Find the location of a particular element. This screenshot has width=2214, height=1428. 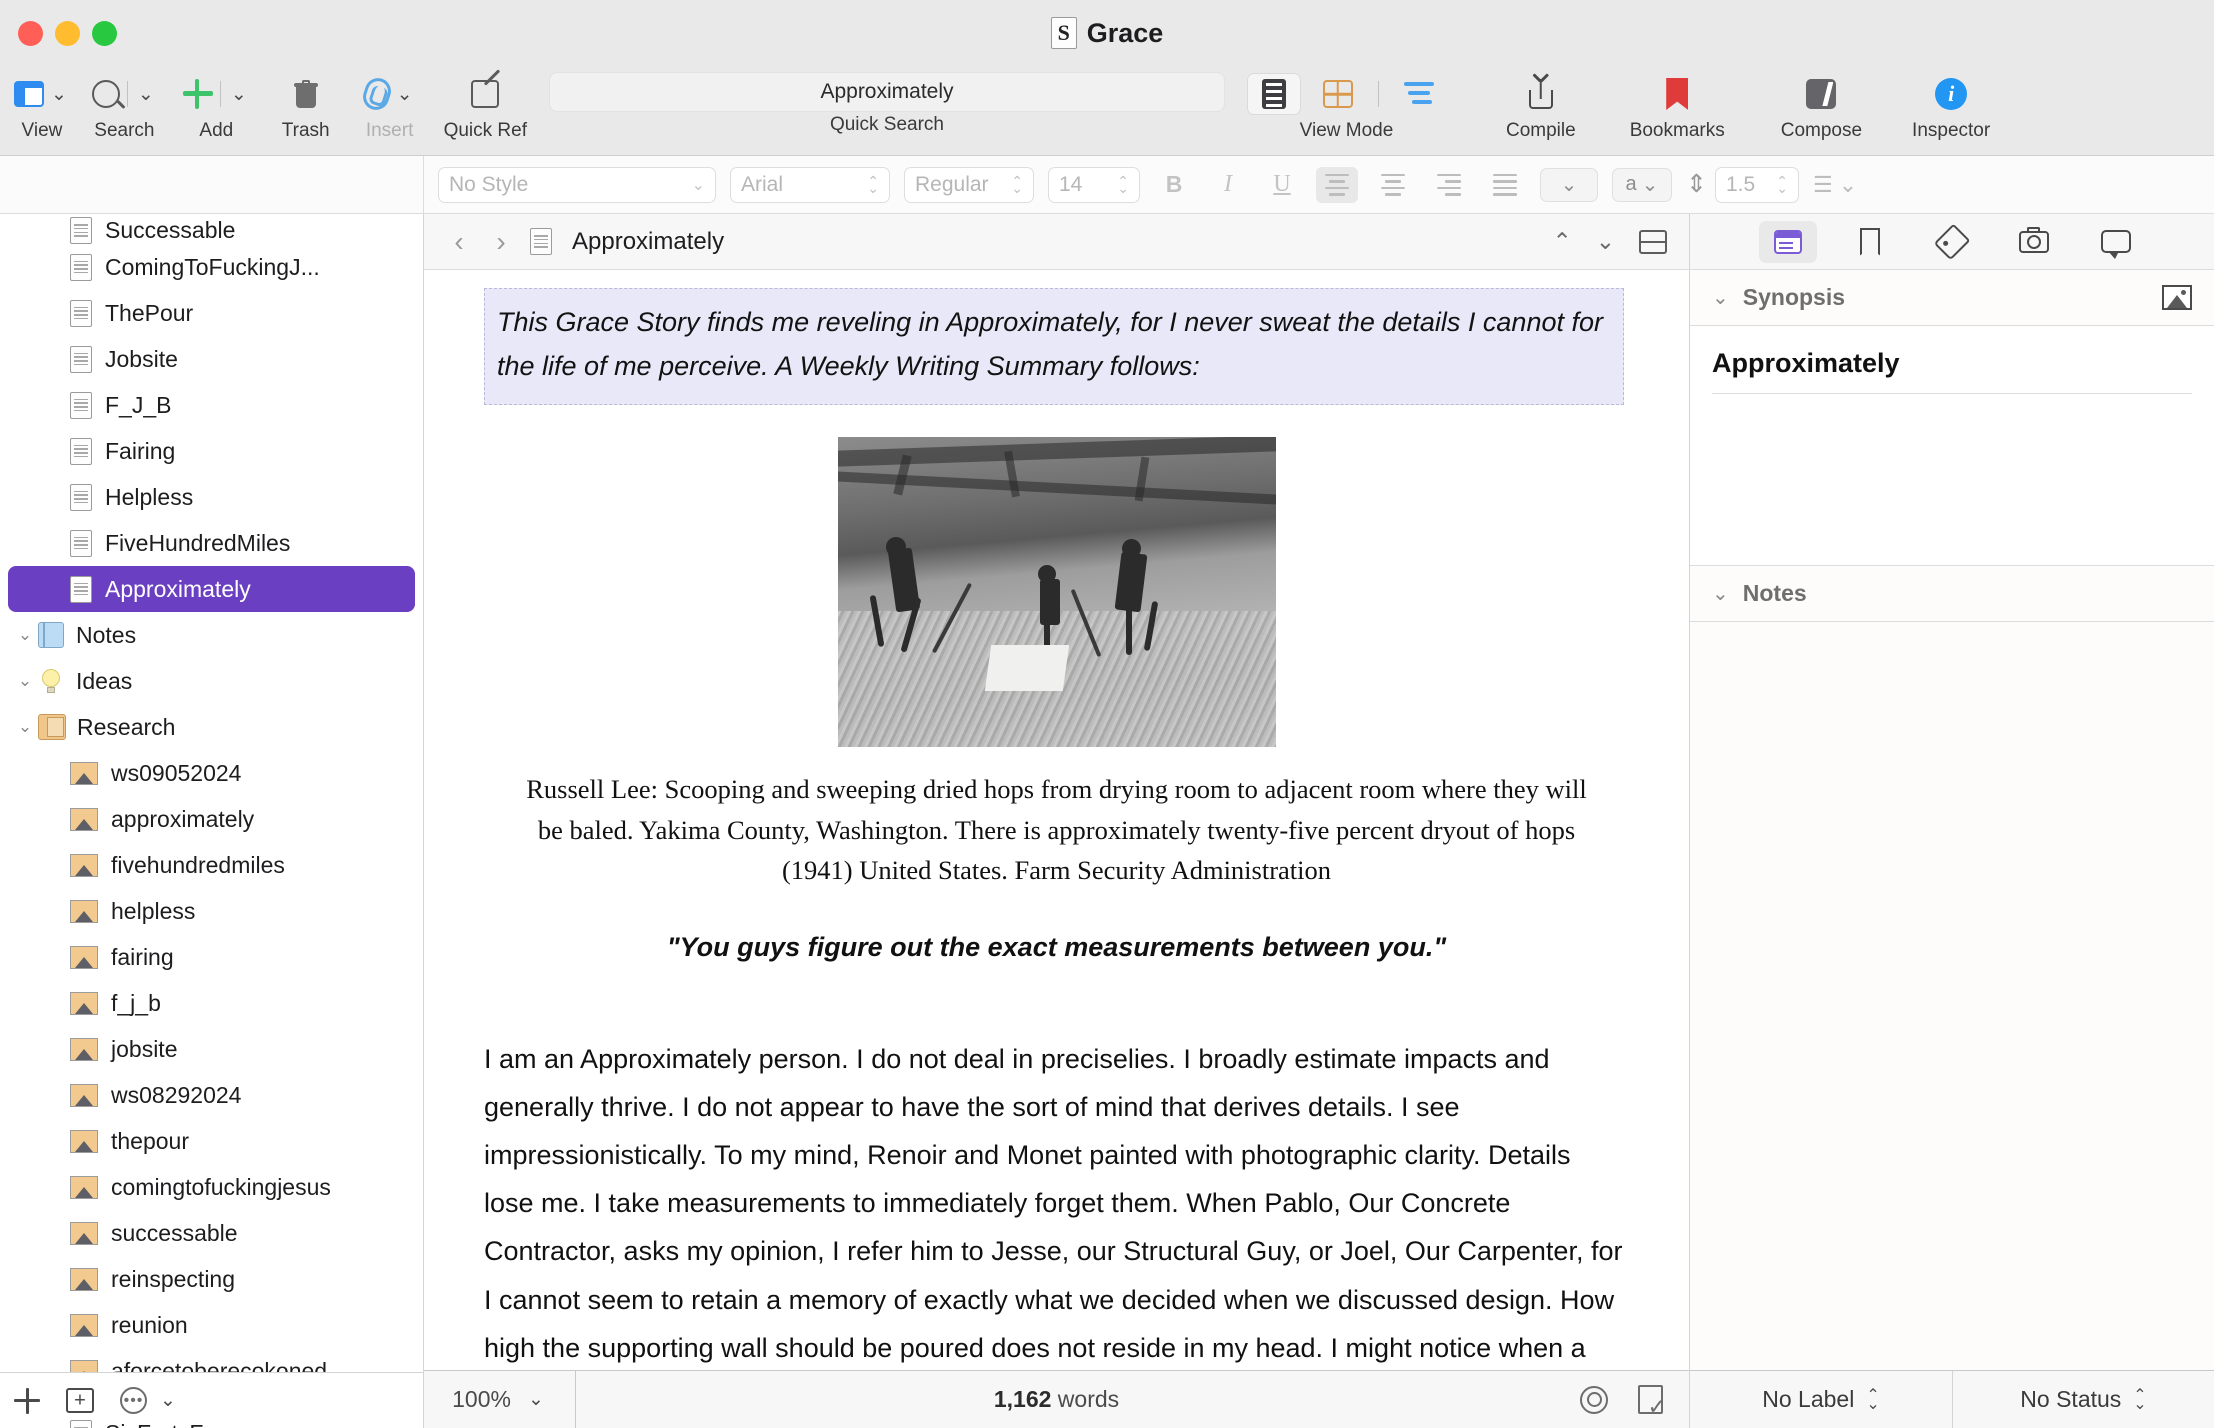

bold-button: B is located at coordinates (1174, 185).